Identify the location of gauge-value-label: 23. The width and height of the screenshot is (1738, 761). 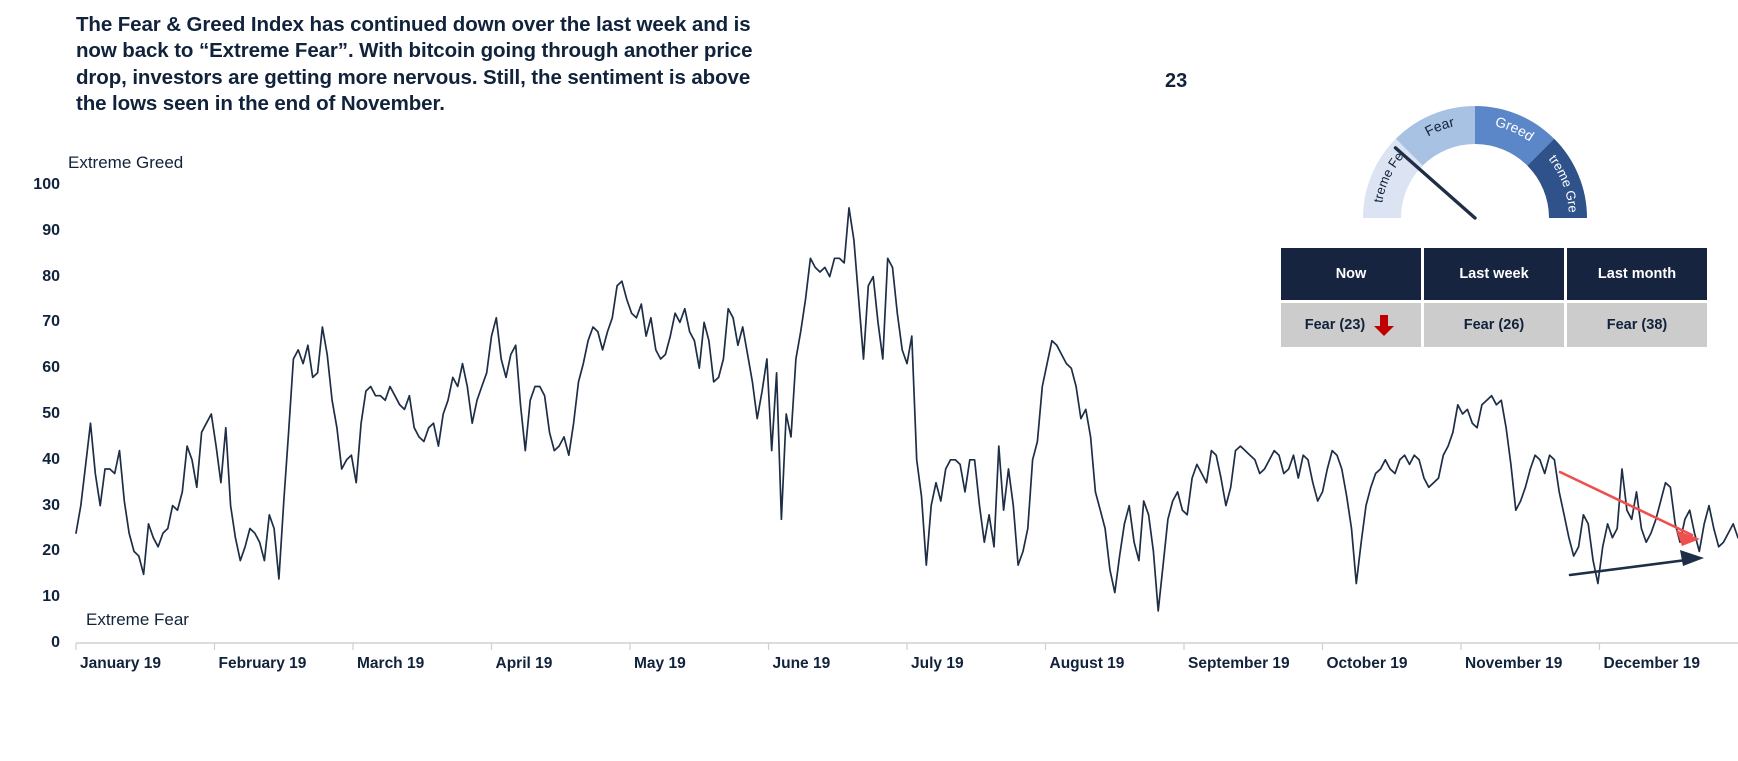
(1176, 81).